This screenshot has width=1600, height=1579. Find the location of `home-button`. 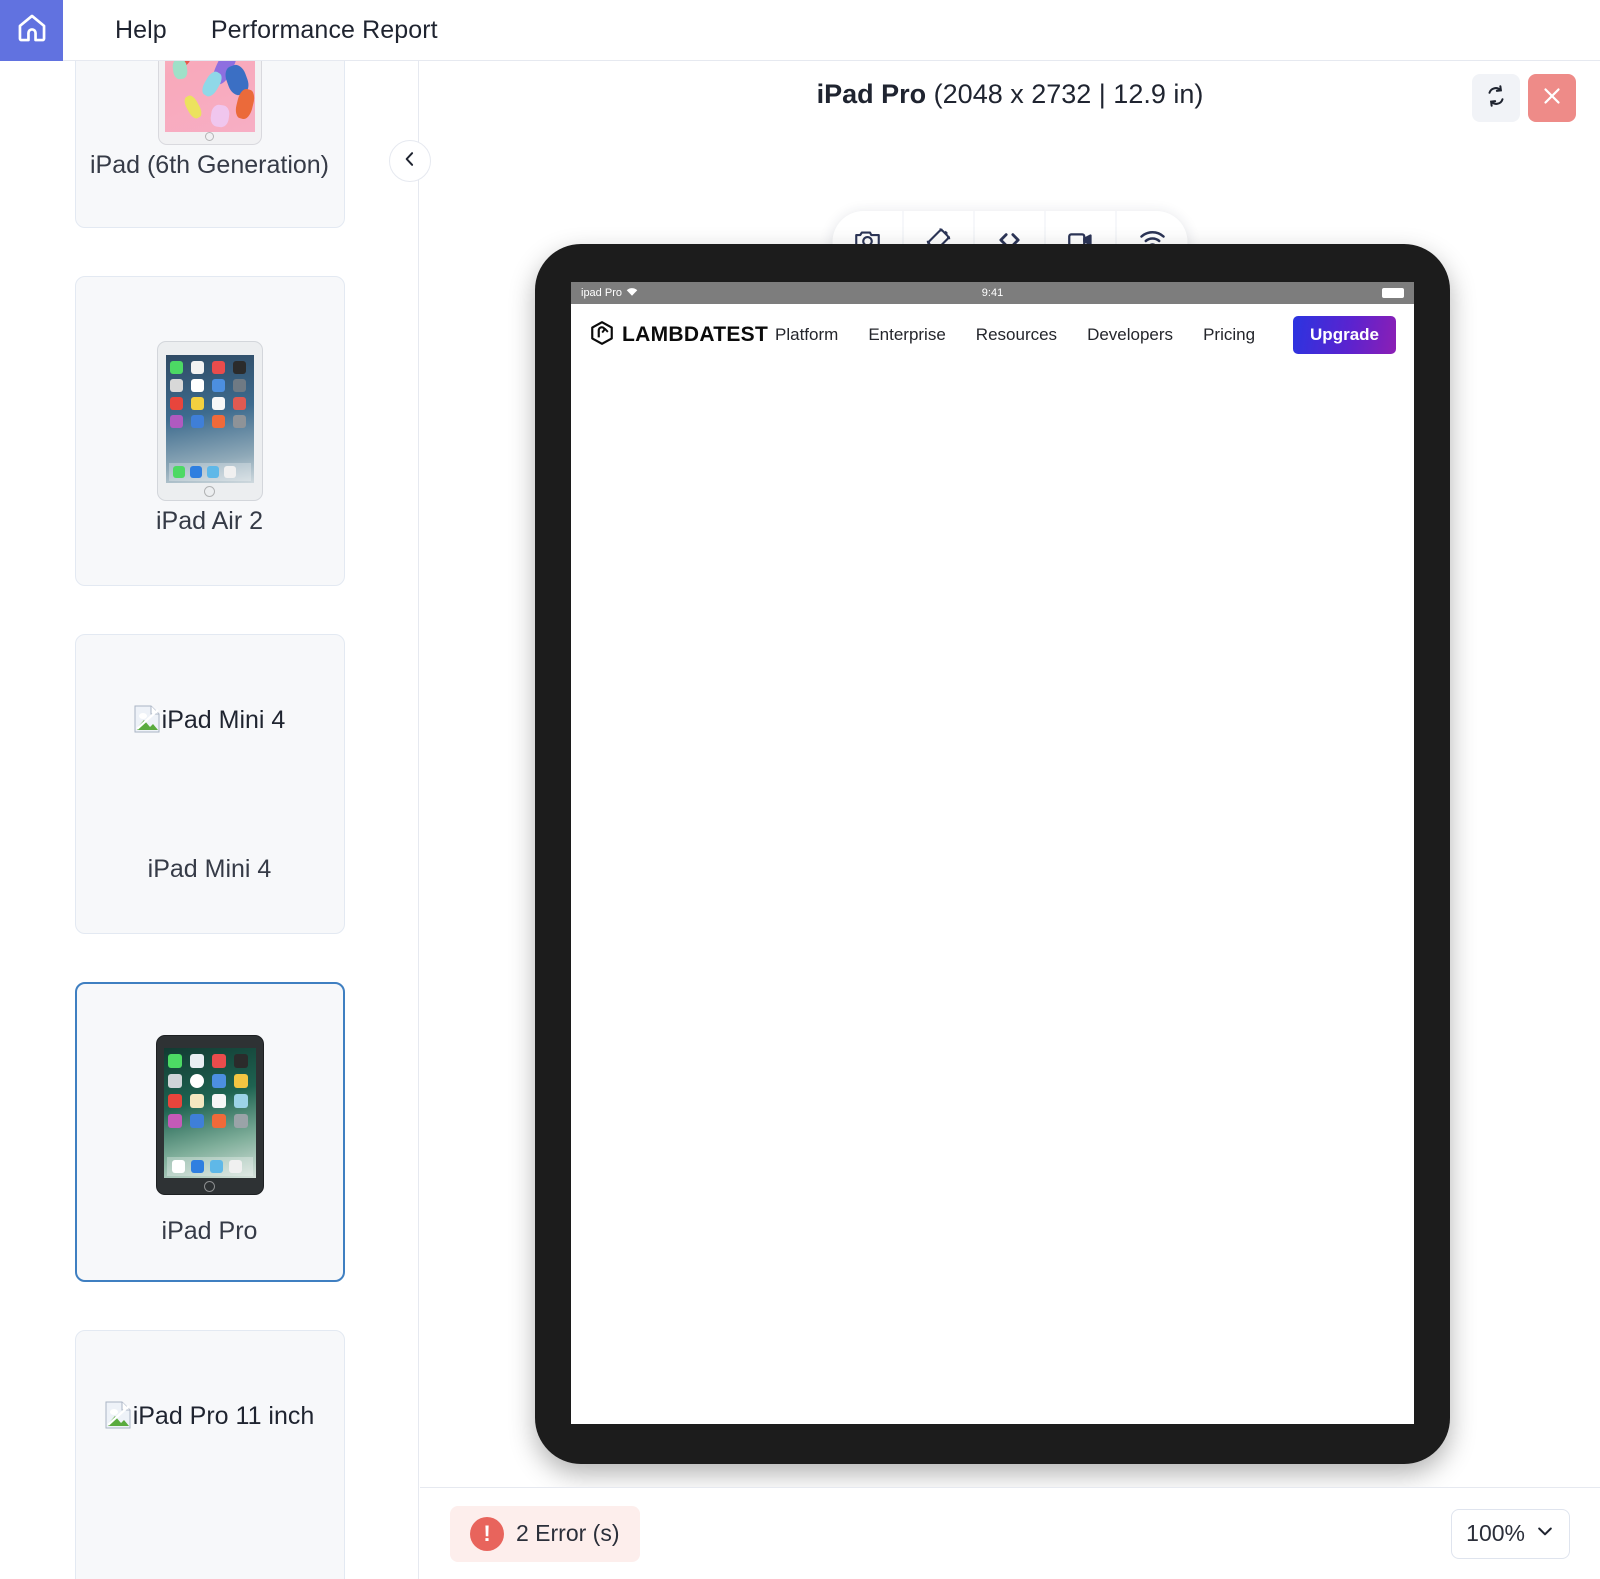

home-button is located at coordinates (31, 30).